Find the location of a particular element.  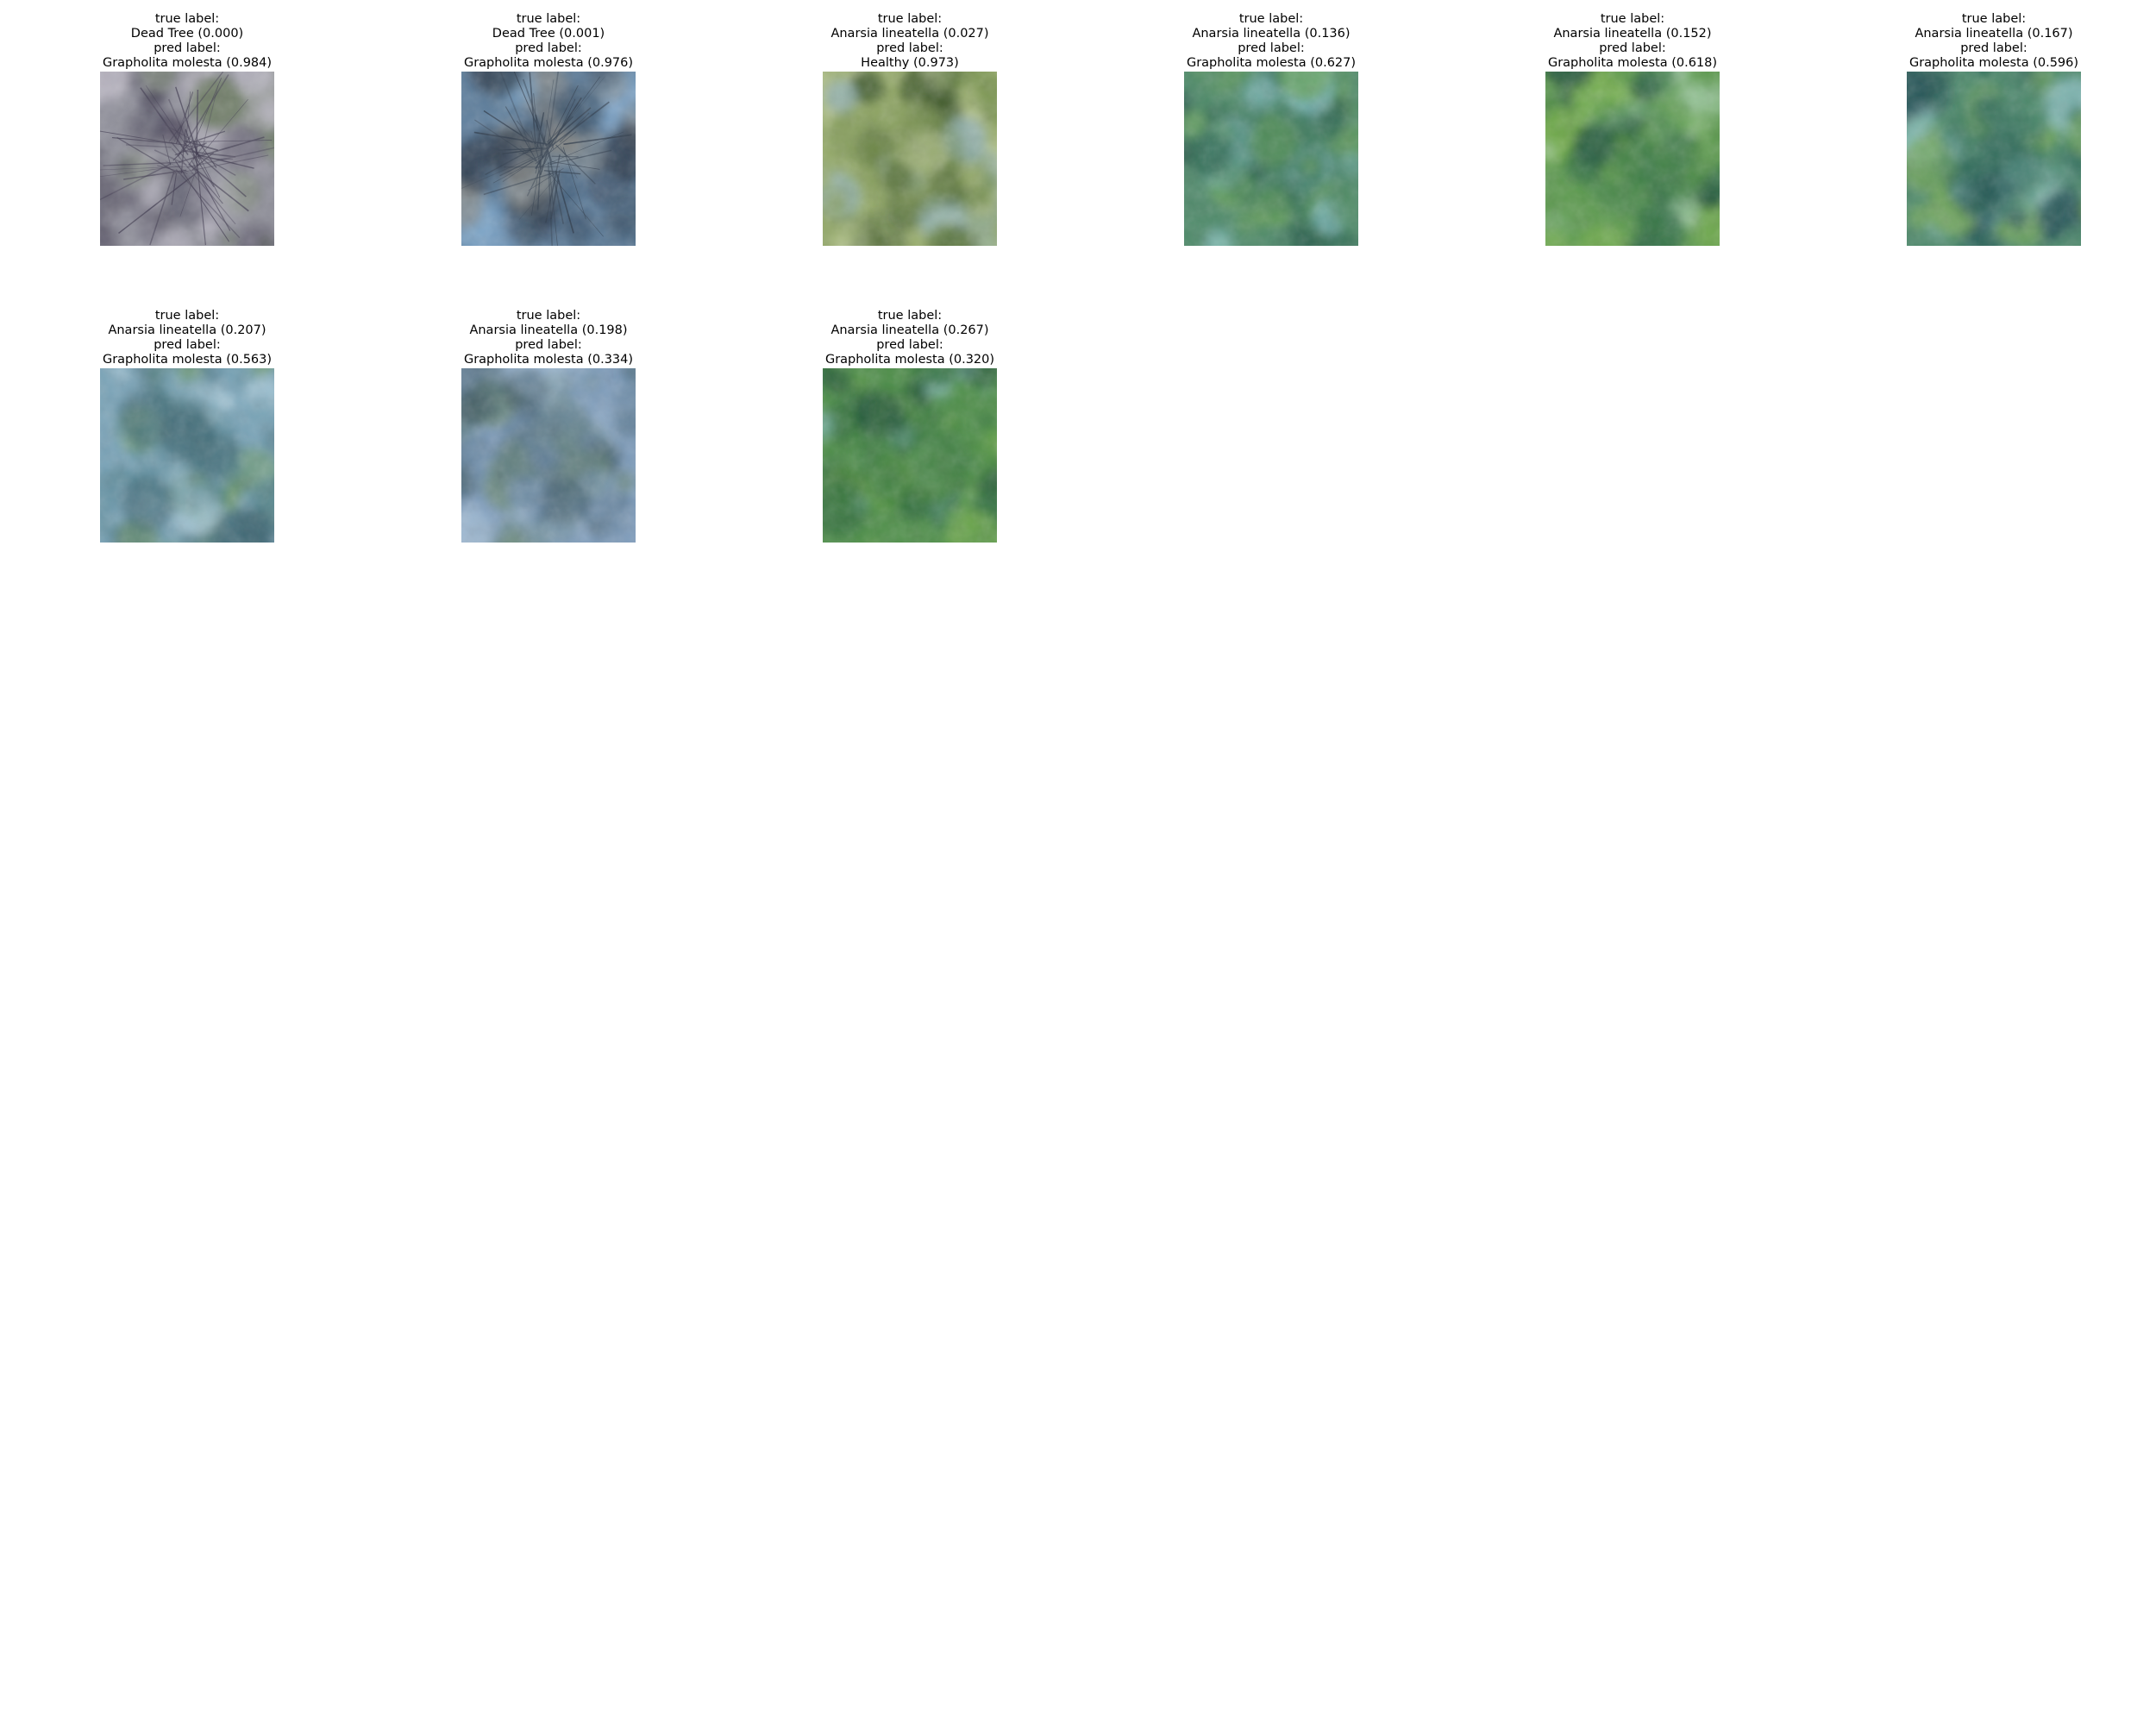

pred-label-value: Grapholita molesta (0.984) is located at coordinates (187, 63).